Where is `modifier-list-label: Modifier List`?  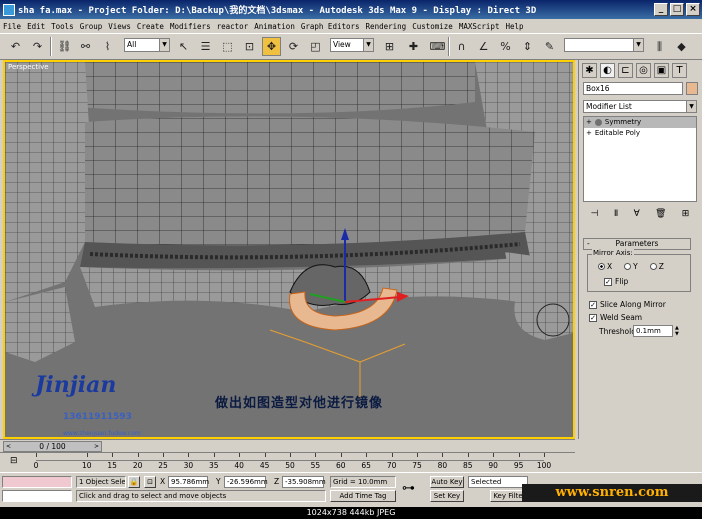 modifier-list-label: Modifier List is located at coordinates (609, 106).